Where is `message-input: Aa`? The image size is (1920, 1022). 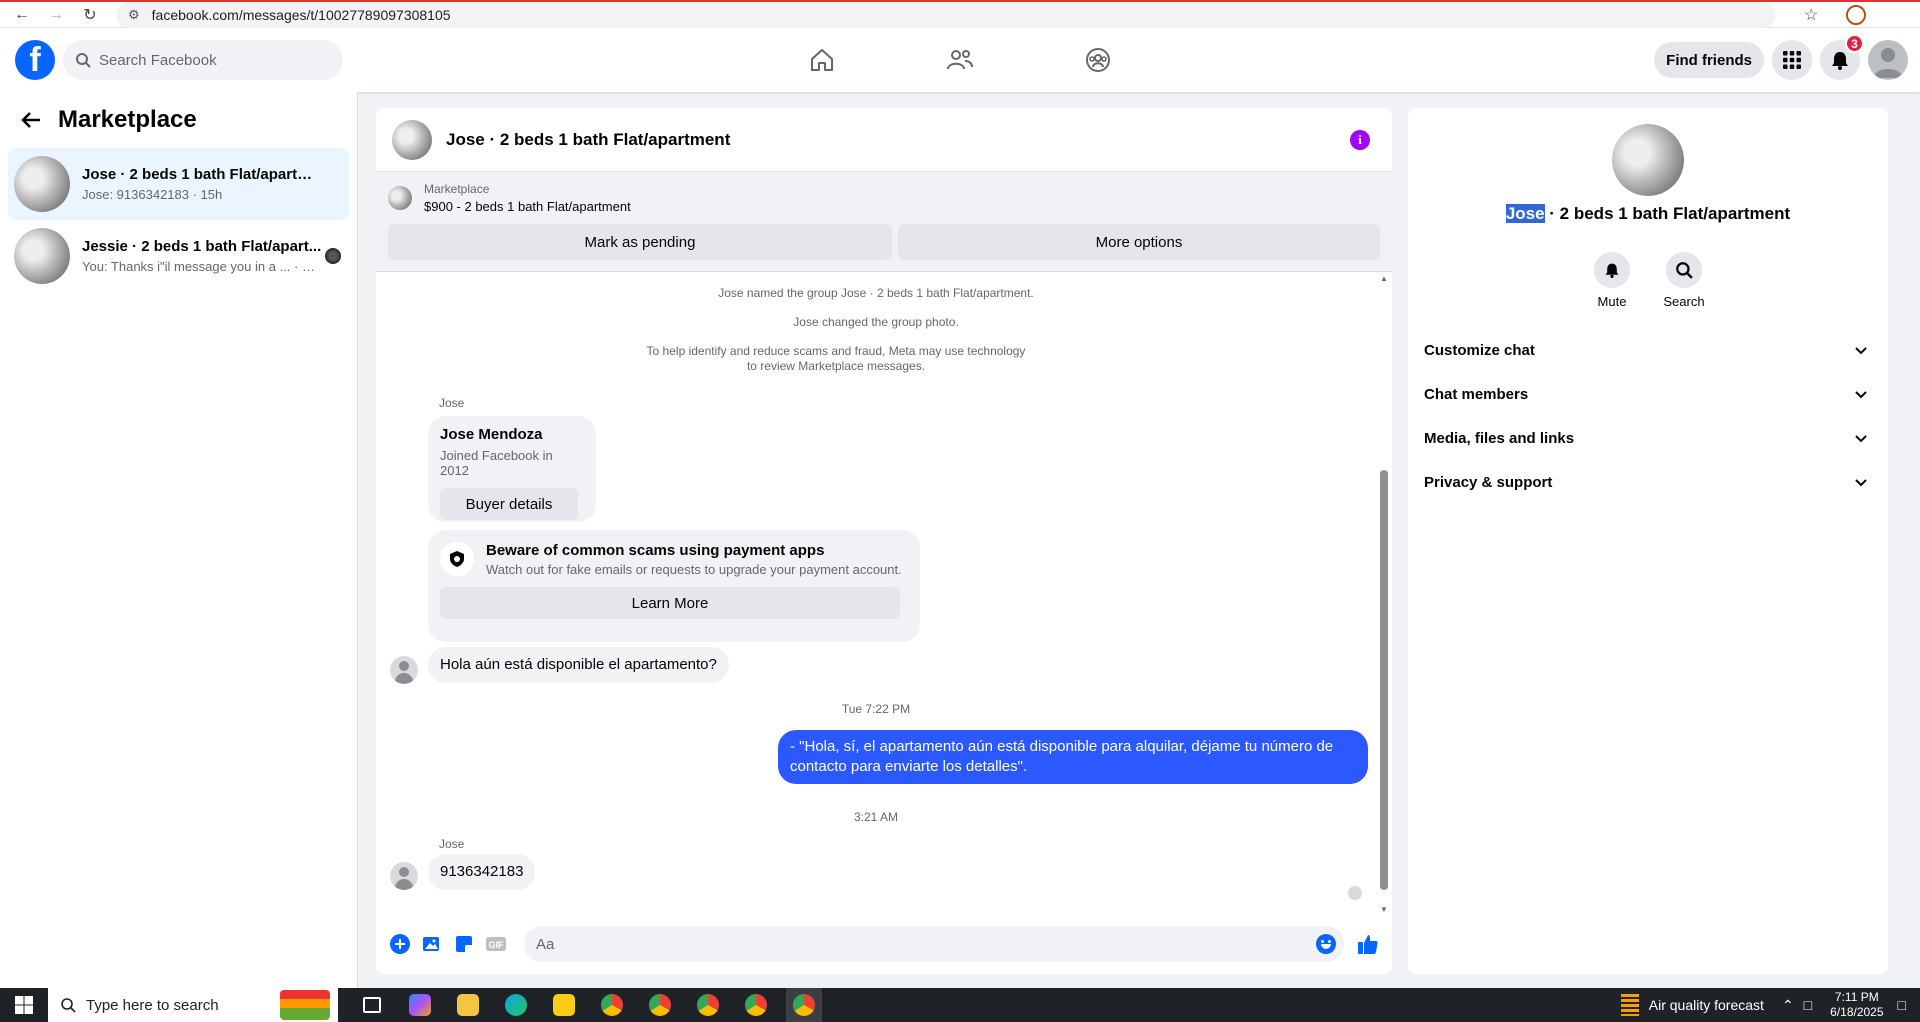 message-input: Aa is located at coordinates (934, 944).